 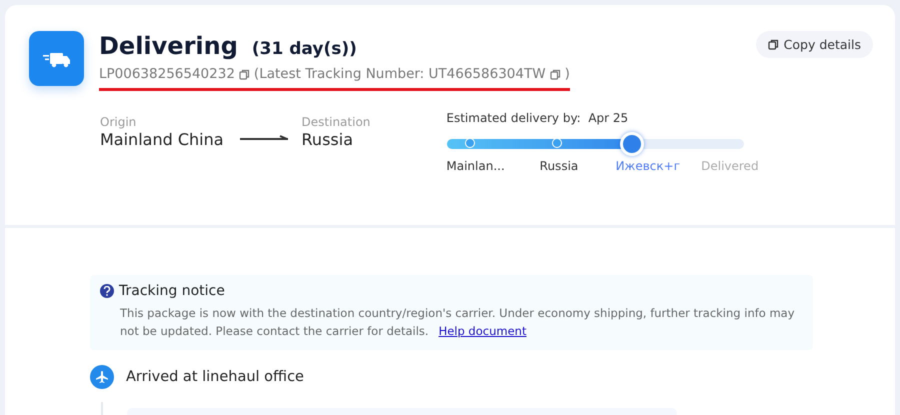 I want to click on notice-title: Tracking notice, so click(x=172, y=291).